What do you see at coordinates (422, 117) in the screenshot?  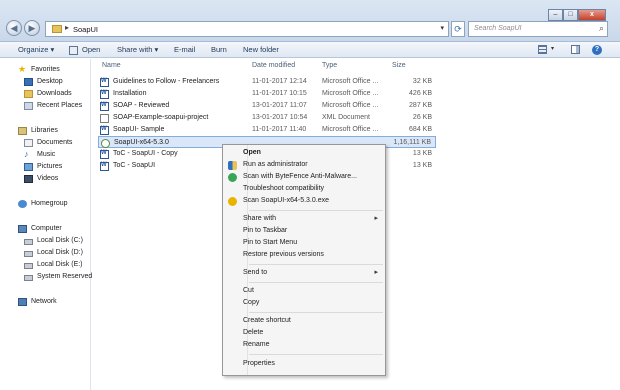 I see `file-size: 26 KB` at bounding box center [422, 117].